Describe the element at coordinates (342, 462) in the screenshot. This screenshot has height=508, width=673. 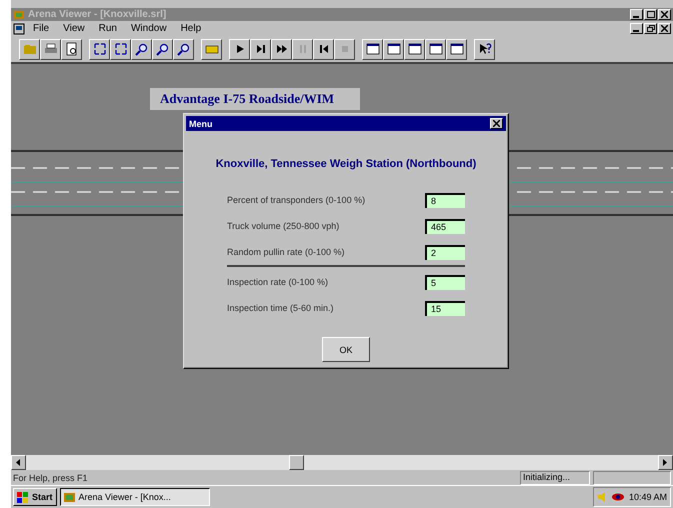
I see `horizontal-scrollbar` at that location.